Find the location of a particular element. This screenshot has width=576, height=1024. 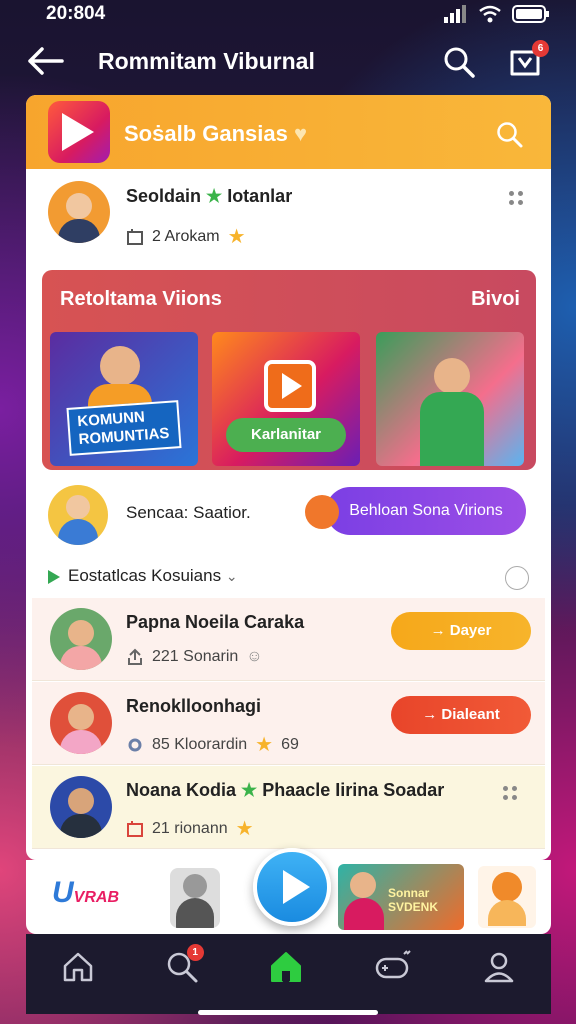

cart-badge: 6 is located at coordinates (540, 48).